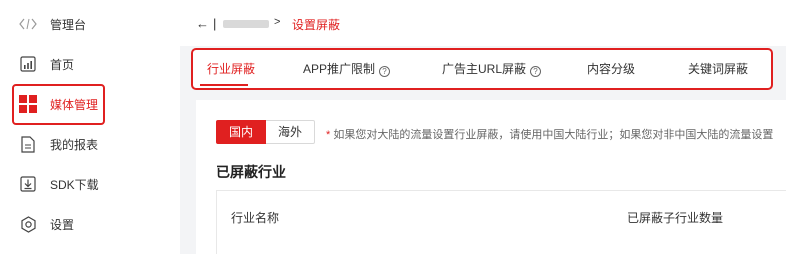 The image size is (786, 254). Describe the element at coordinates (224, 85) in the screenshot. I see `active-tab-indicator` at that location.